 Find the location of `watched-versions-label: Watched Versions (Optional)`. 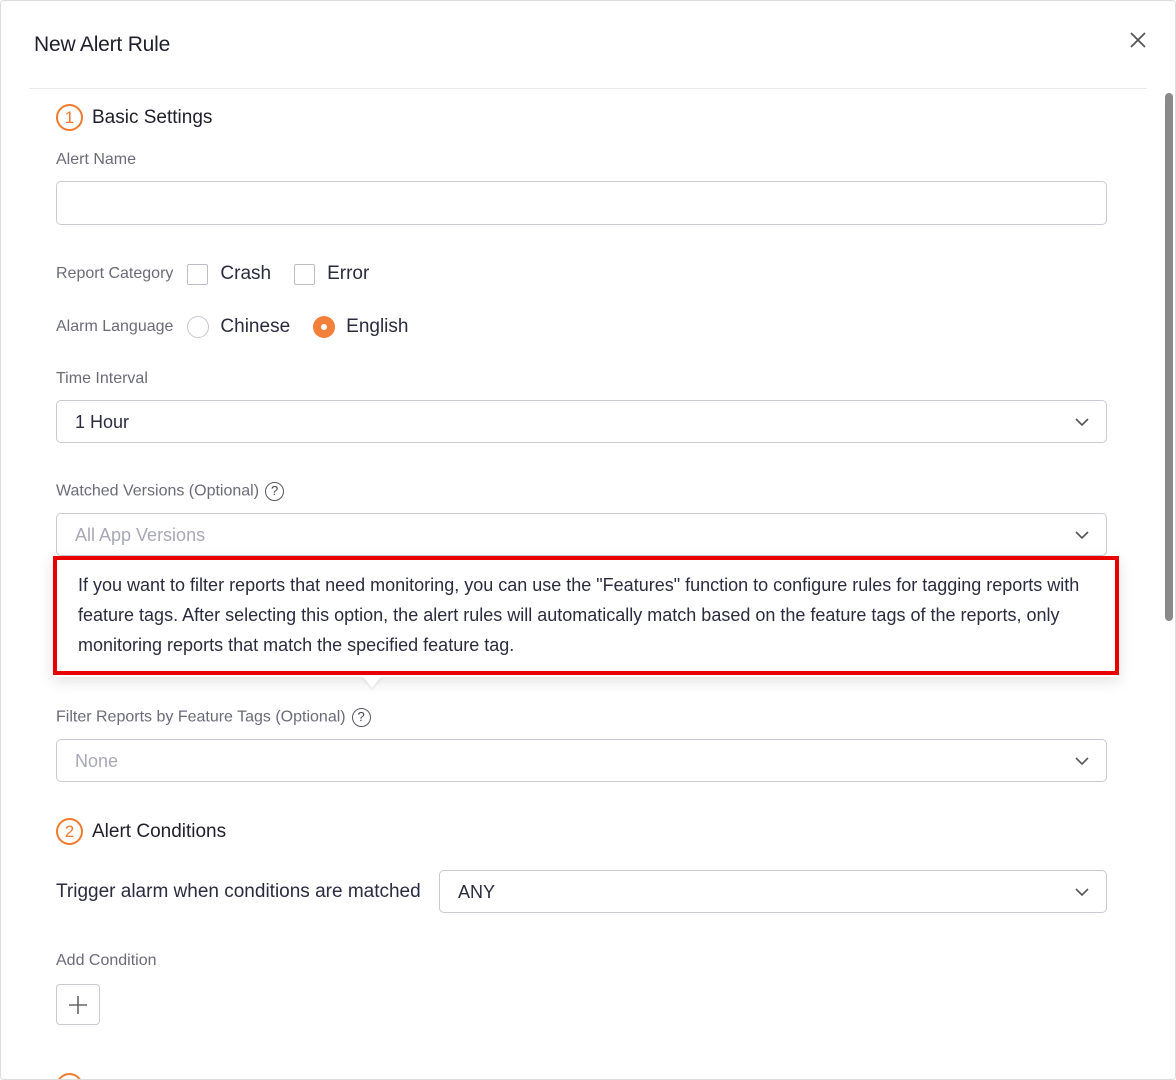

watched-versions-label: Watched Versions (Optional) is located at coordinates (158, 491).